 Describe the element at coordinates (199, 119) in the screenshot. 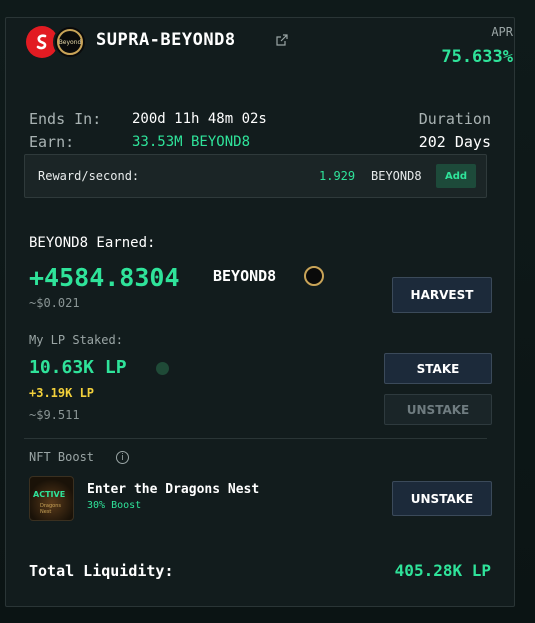

I see `ends-in-value: 200d 11h 48m 02s` at that location.